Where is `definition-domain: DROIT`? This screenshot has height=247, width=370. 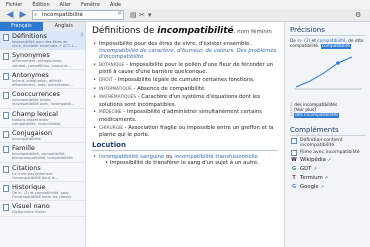
definition-domain: DROIT is located at coordinates (106, 80).